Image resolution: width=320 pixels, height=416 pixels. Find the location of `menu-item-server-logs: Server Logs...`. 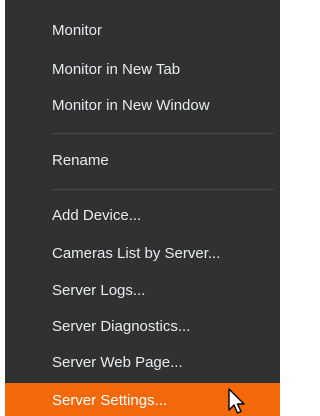

menu-item-server-logs: Server Logs... is located at coordinates (142, 291).